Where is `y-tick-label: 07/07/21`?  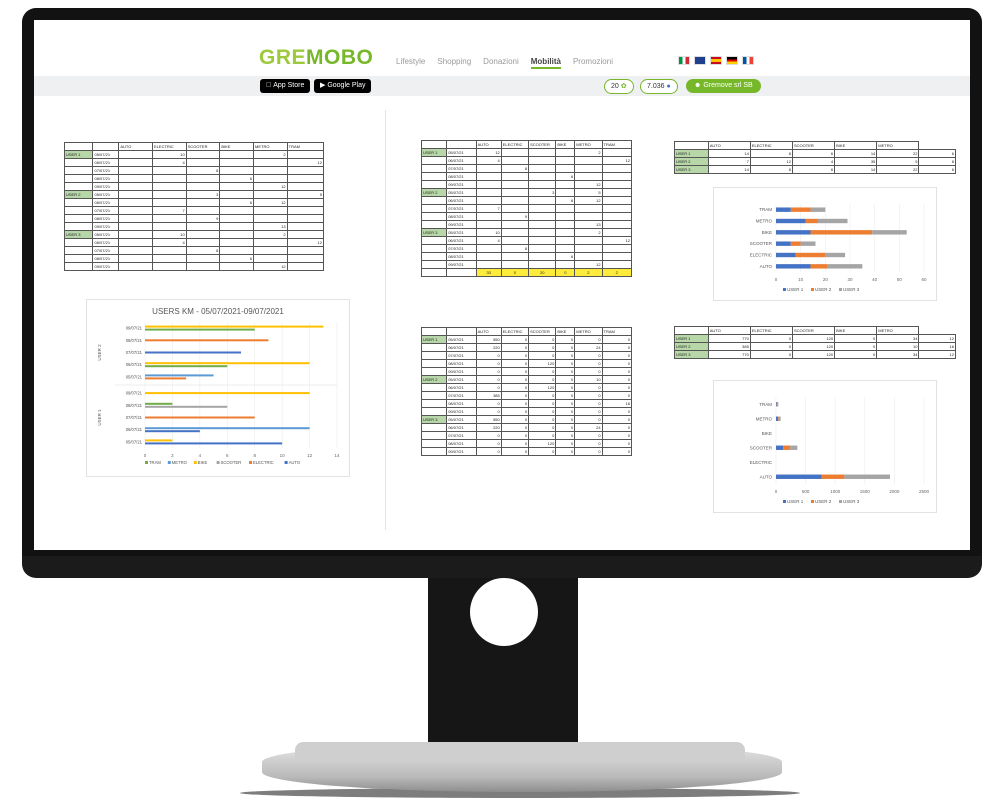 y-tick-label: 07/07/21 is located at coordinates (134, 352).